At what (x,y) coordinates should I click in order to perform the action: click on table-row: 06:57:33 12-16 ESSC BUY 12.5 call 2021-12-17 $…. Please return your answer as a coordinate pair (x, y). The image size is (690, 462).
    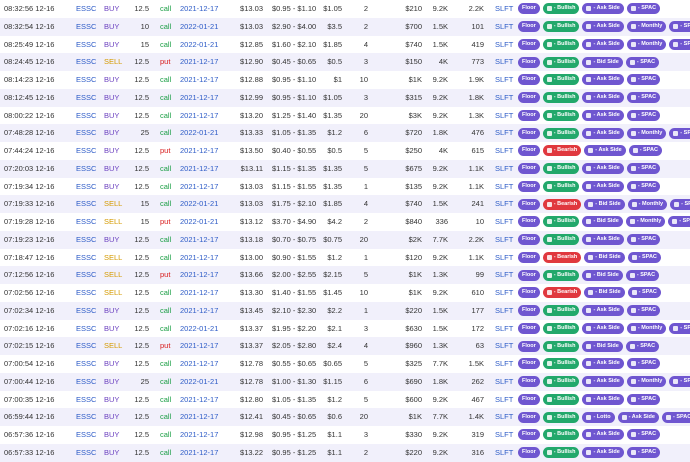
    Looking at the image, I should click on (345, 452).